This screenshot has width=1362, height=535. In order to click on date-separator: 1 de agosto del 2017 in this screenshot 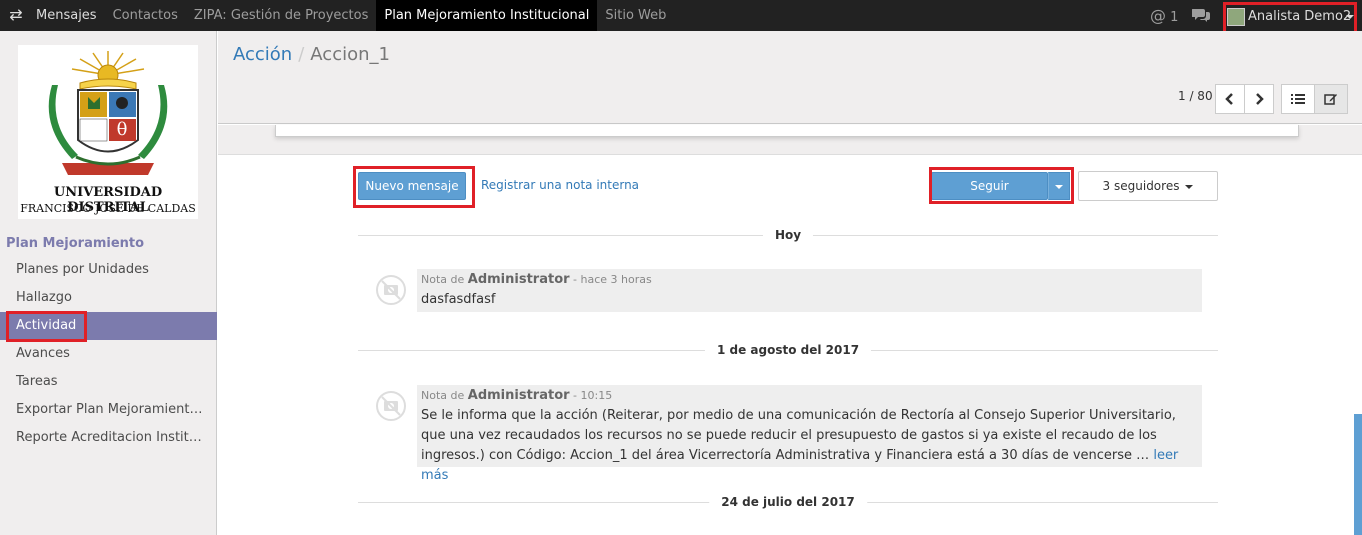, I will do `click(788, 351)`.